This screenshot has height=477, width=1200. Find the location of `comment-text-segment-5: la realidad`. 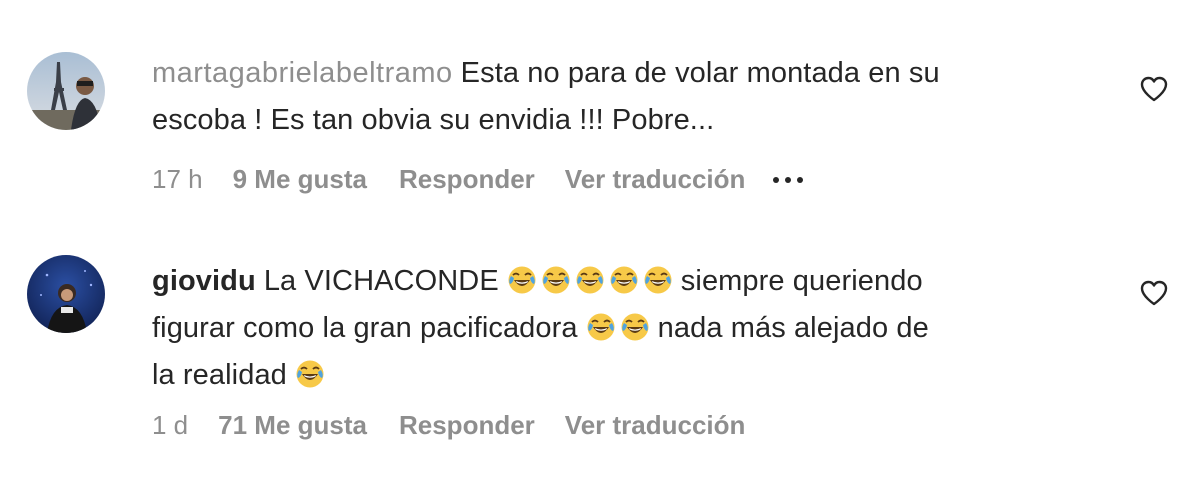

comment-text-segment-5: la realidad is located at coordinates (219, 375).